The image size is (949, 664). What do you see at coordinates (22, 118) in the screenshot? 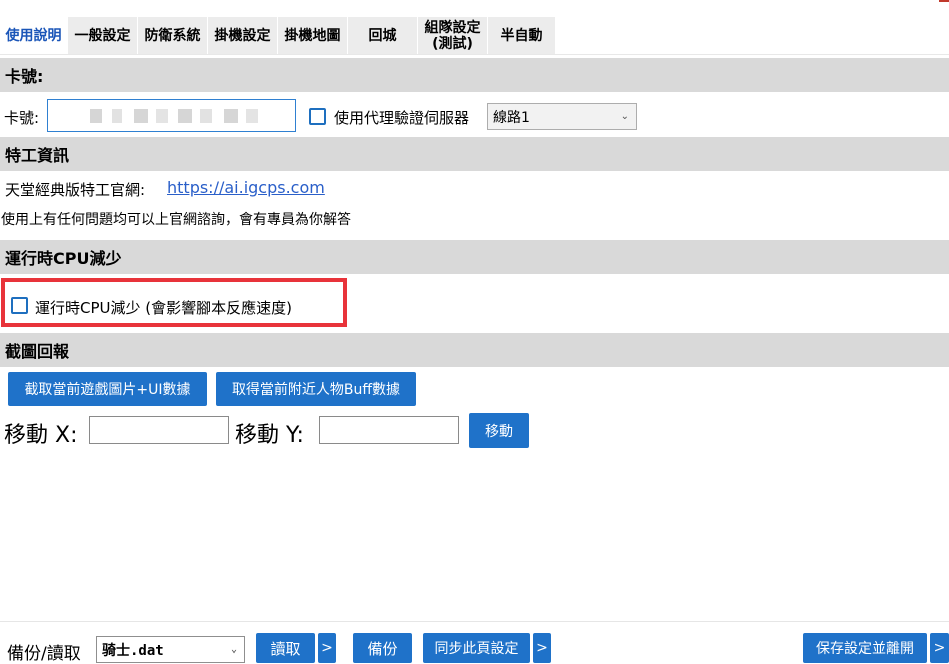
I see `card-label: 卡號:` at bounding box center [22, 118].